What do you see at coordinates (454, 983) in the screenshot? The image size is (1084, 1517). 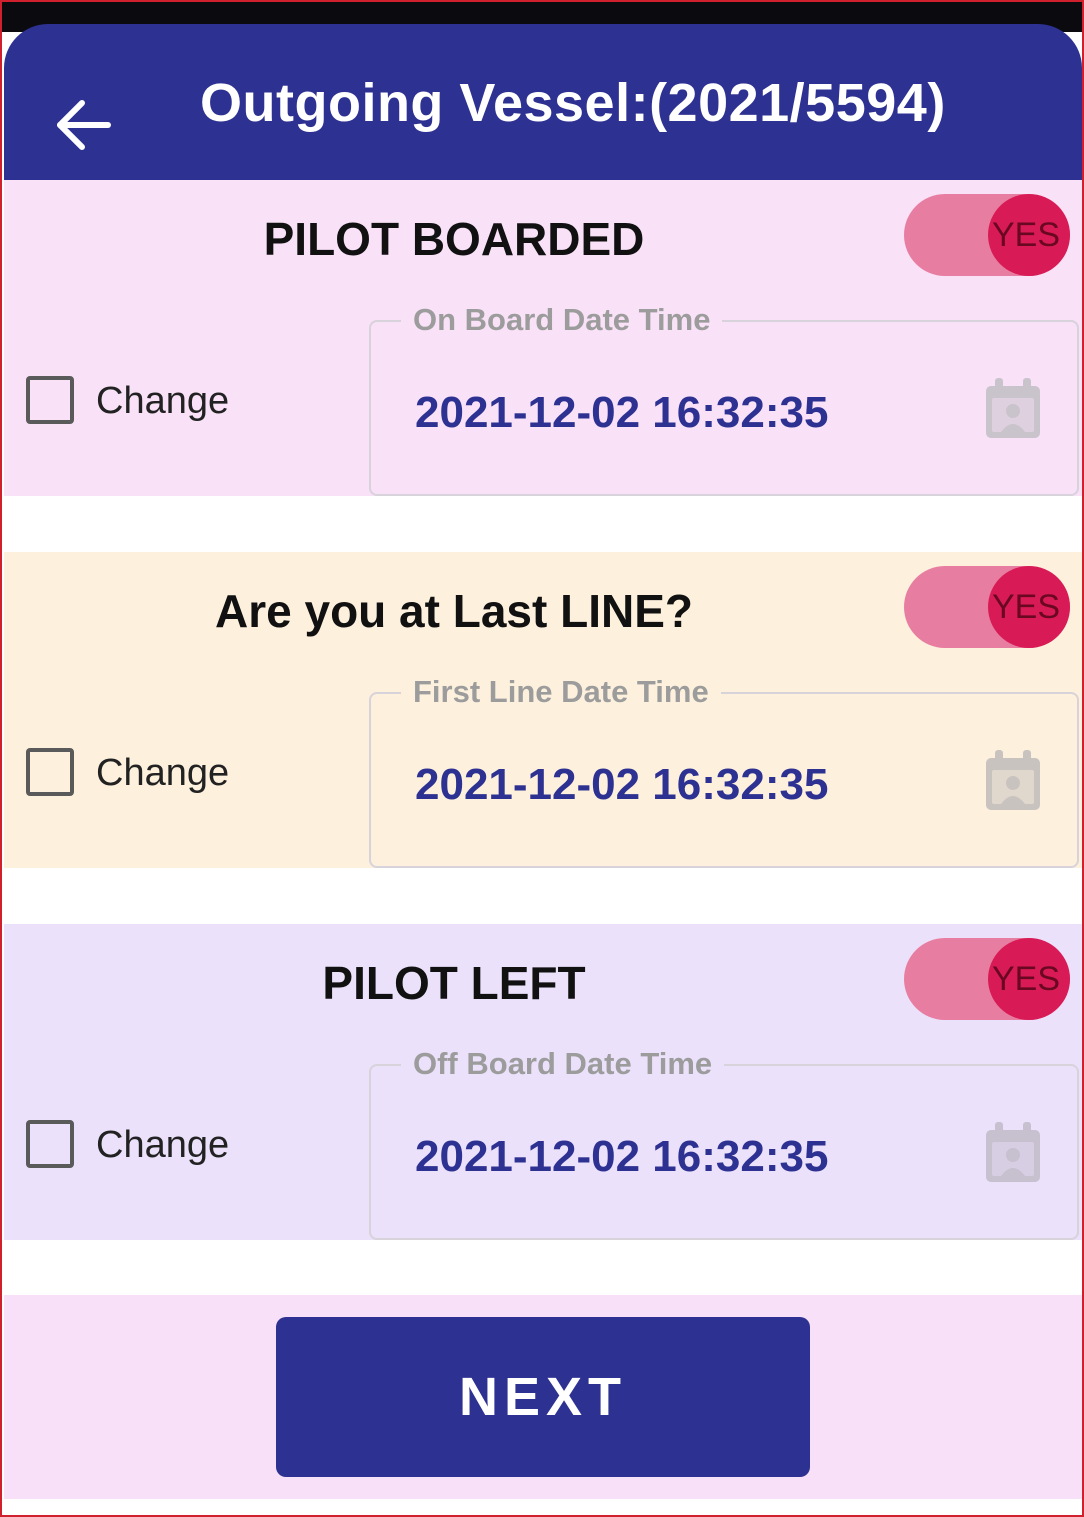 I see `section-title: PILOT LEFT` at bounding box center [454, 983].